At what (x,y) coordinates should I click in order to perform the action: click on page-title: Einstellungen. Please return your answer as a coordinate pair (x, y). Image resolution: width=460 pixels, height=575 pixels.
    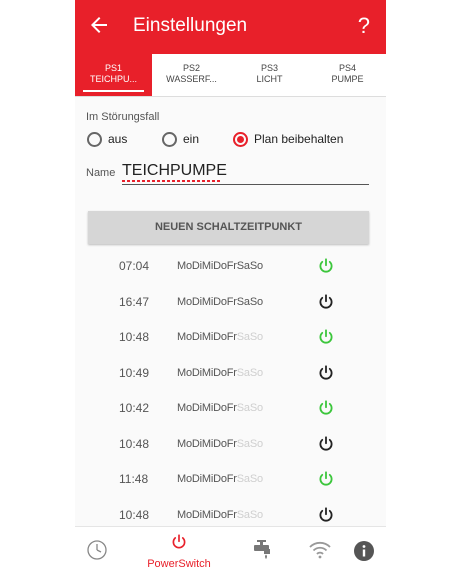
    Looking at the image, I should click on (190, 25).